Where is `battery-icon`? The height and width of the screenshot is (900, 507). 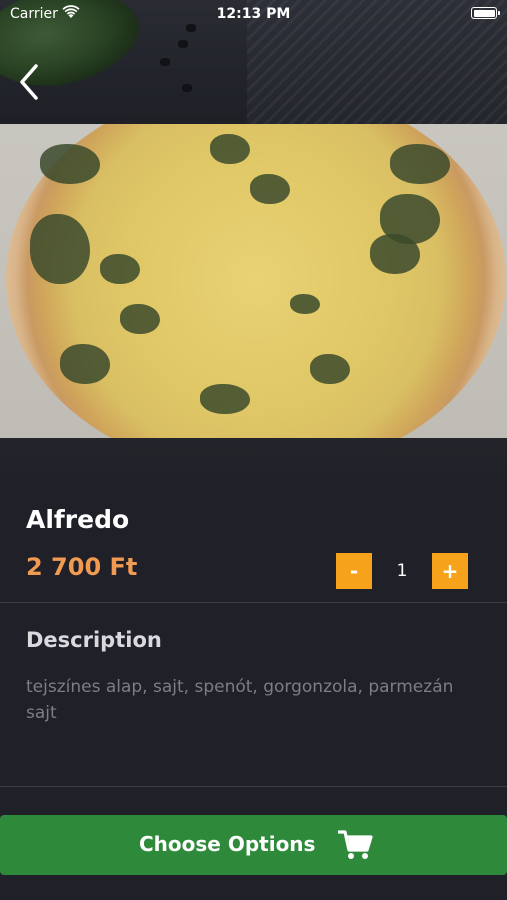
battery-icon is located at coordinates (485, 13).